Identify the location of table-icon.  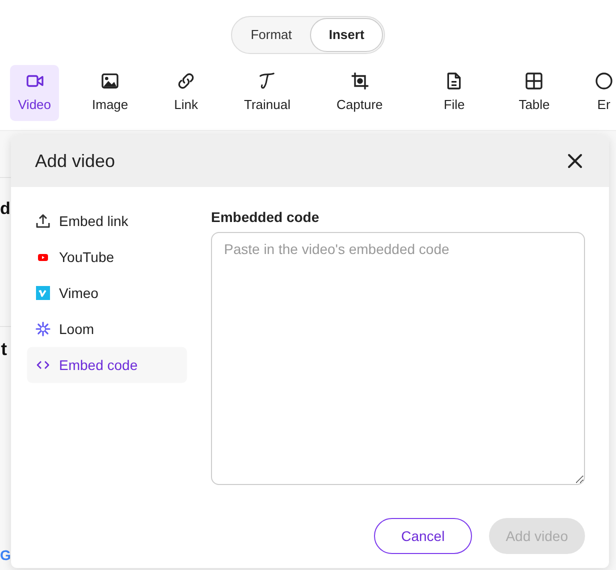
(534, 81).